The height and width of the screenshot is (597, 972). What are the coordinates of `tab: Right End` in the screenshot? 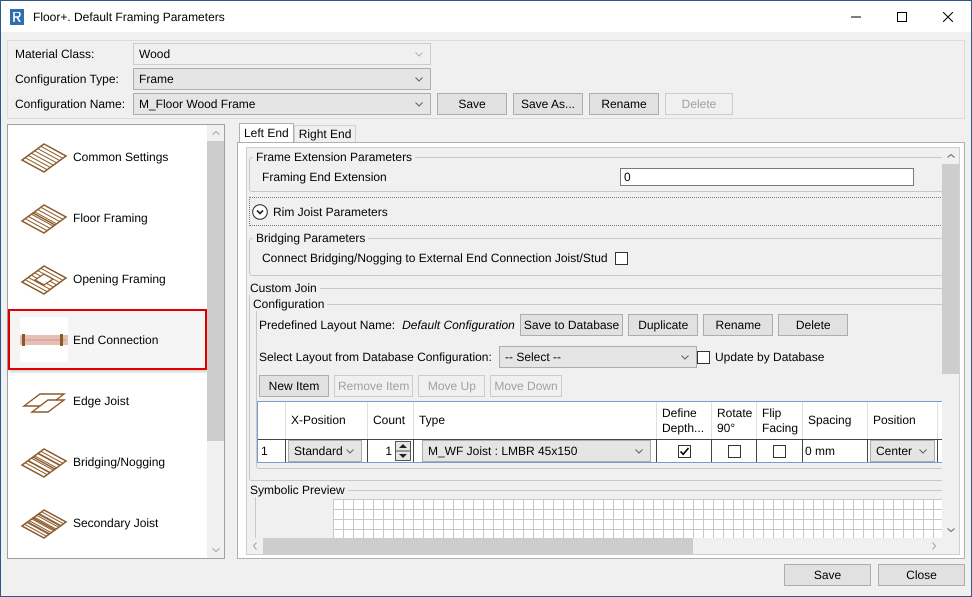 It's located at (325, 133).